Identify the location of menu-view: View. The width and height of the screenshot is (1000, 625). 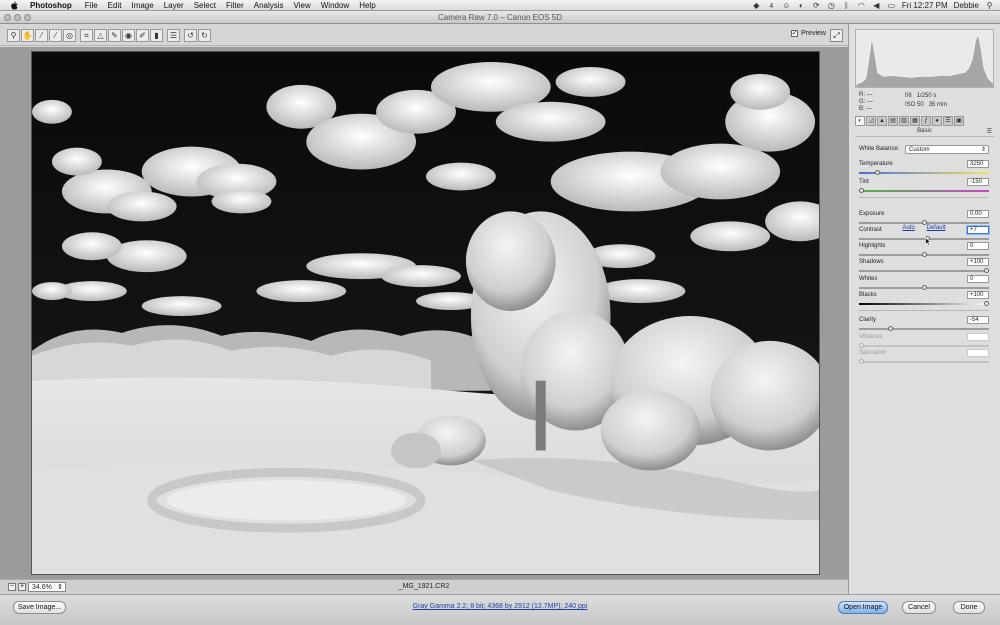
(302, 5).